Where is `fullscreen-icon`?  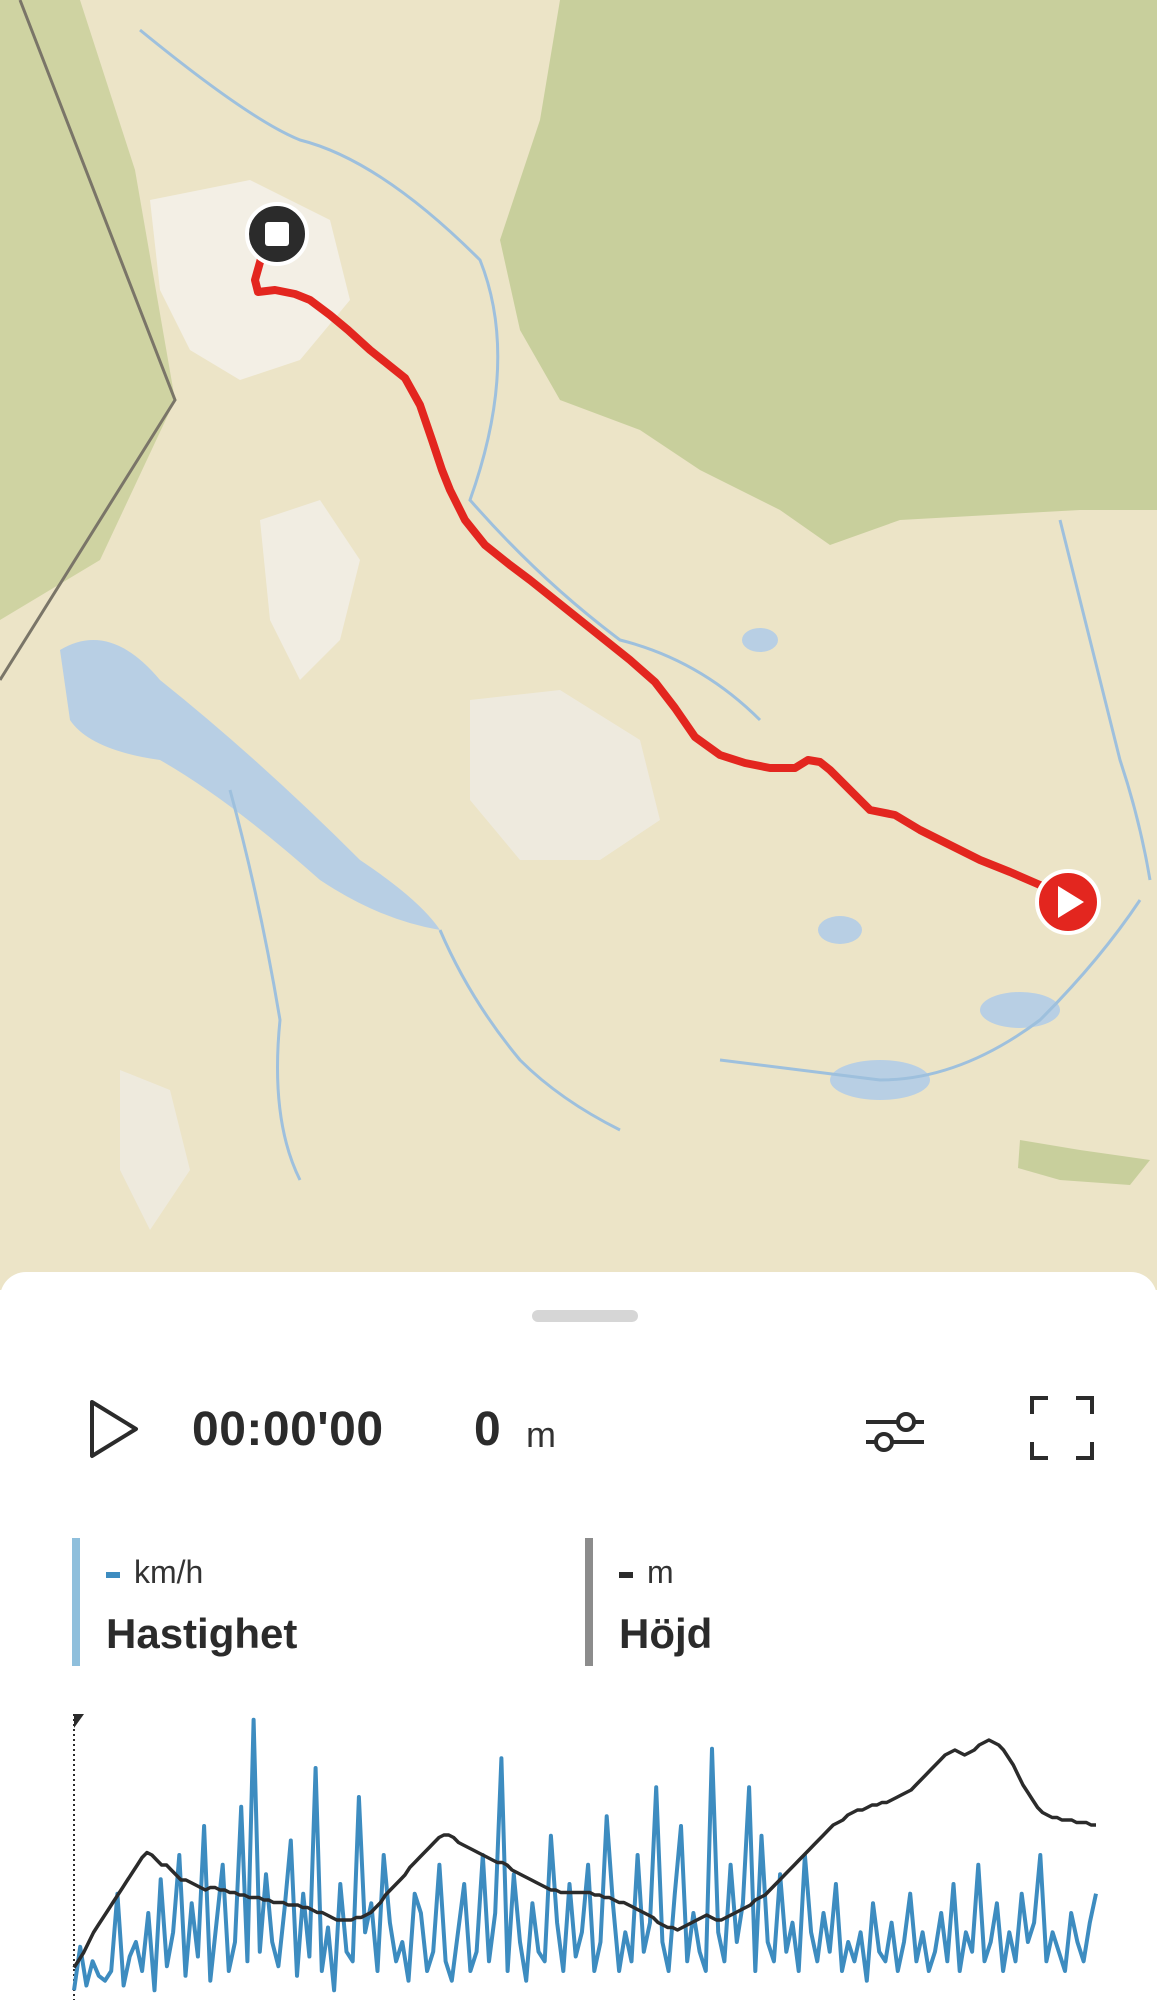 fullscreen-icon is located at coordinates (1062, 1428).